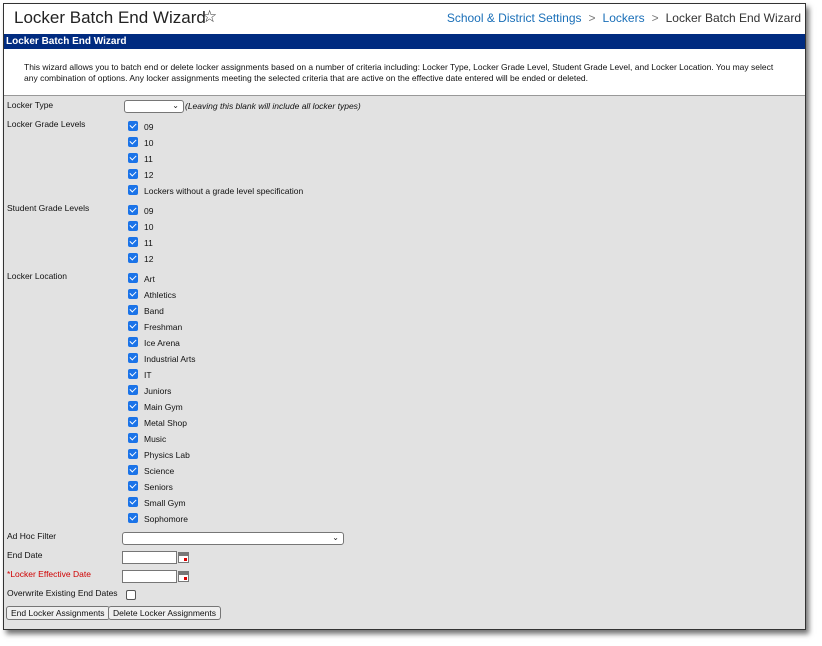 Image resolution: width=822 pixels, height=646 pixels. What do you see at coordinates (30, 105) in the screenshot?
I see `locker-type-label: Locker Type` at bounding box center [30, 105].